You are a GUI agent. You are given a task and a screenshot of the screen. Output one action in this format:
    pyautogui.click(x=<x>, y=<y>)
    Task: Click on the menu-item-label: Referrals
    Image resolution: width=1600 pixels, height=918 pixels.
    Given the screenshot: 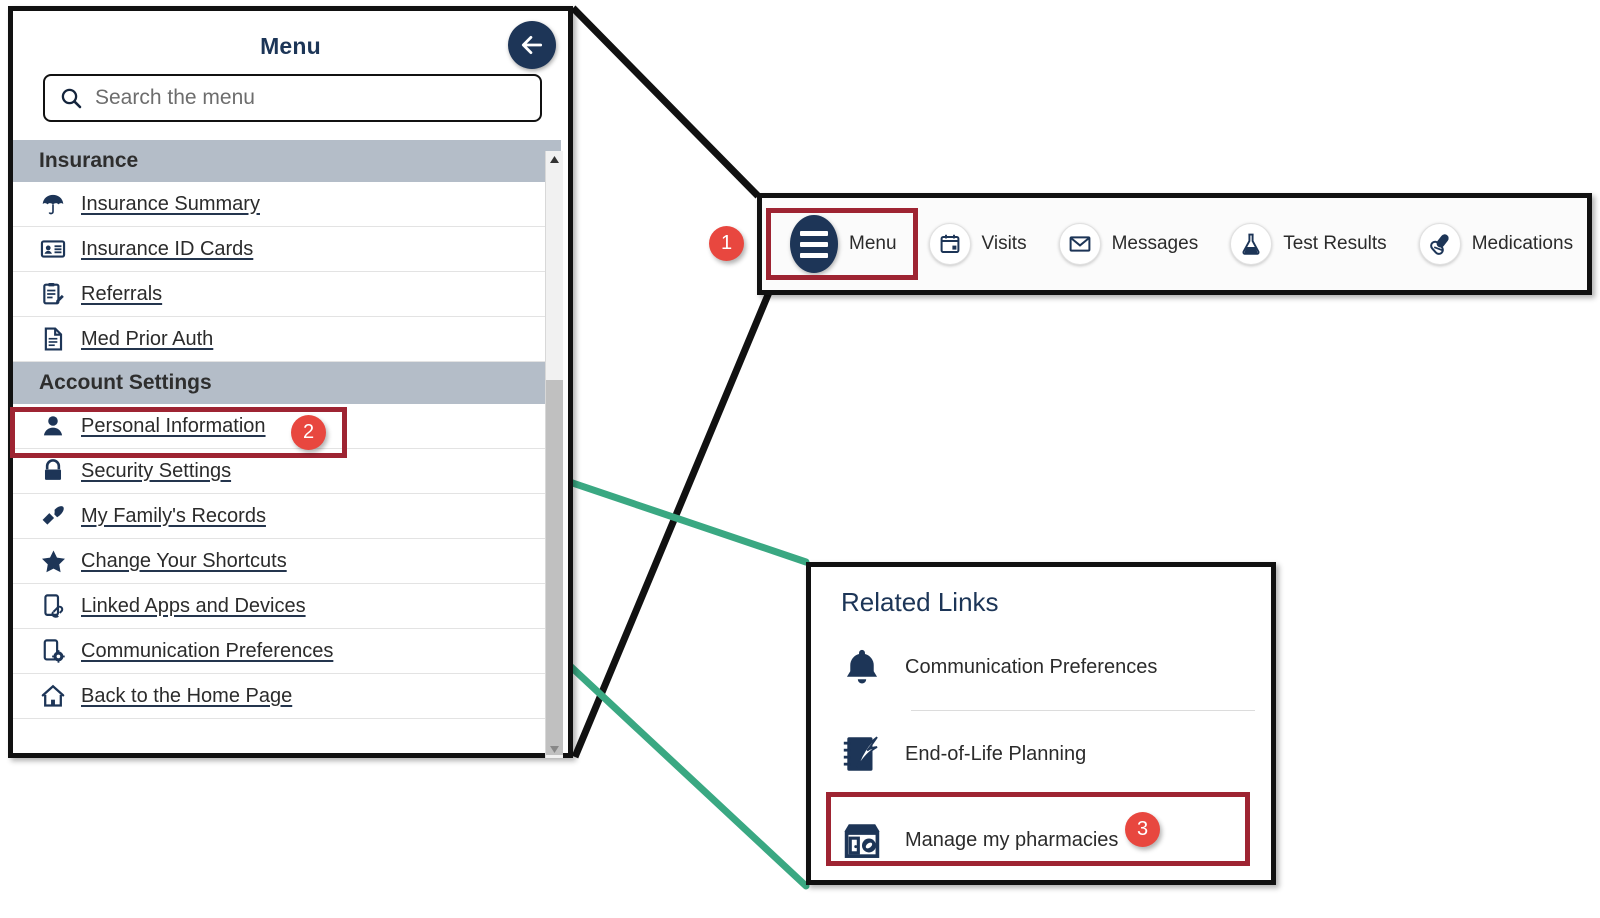 What is the action you would take?
    pyautogui.click(x=122, y=293)
    